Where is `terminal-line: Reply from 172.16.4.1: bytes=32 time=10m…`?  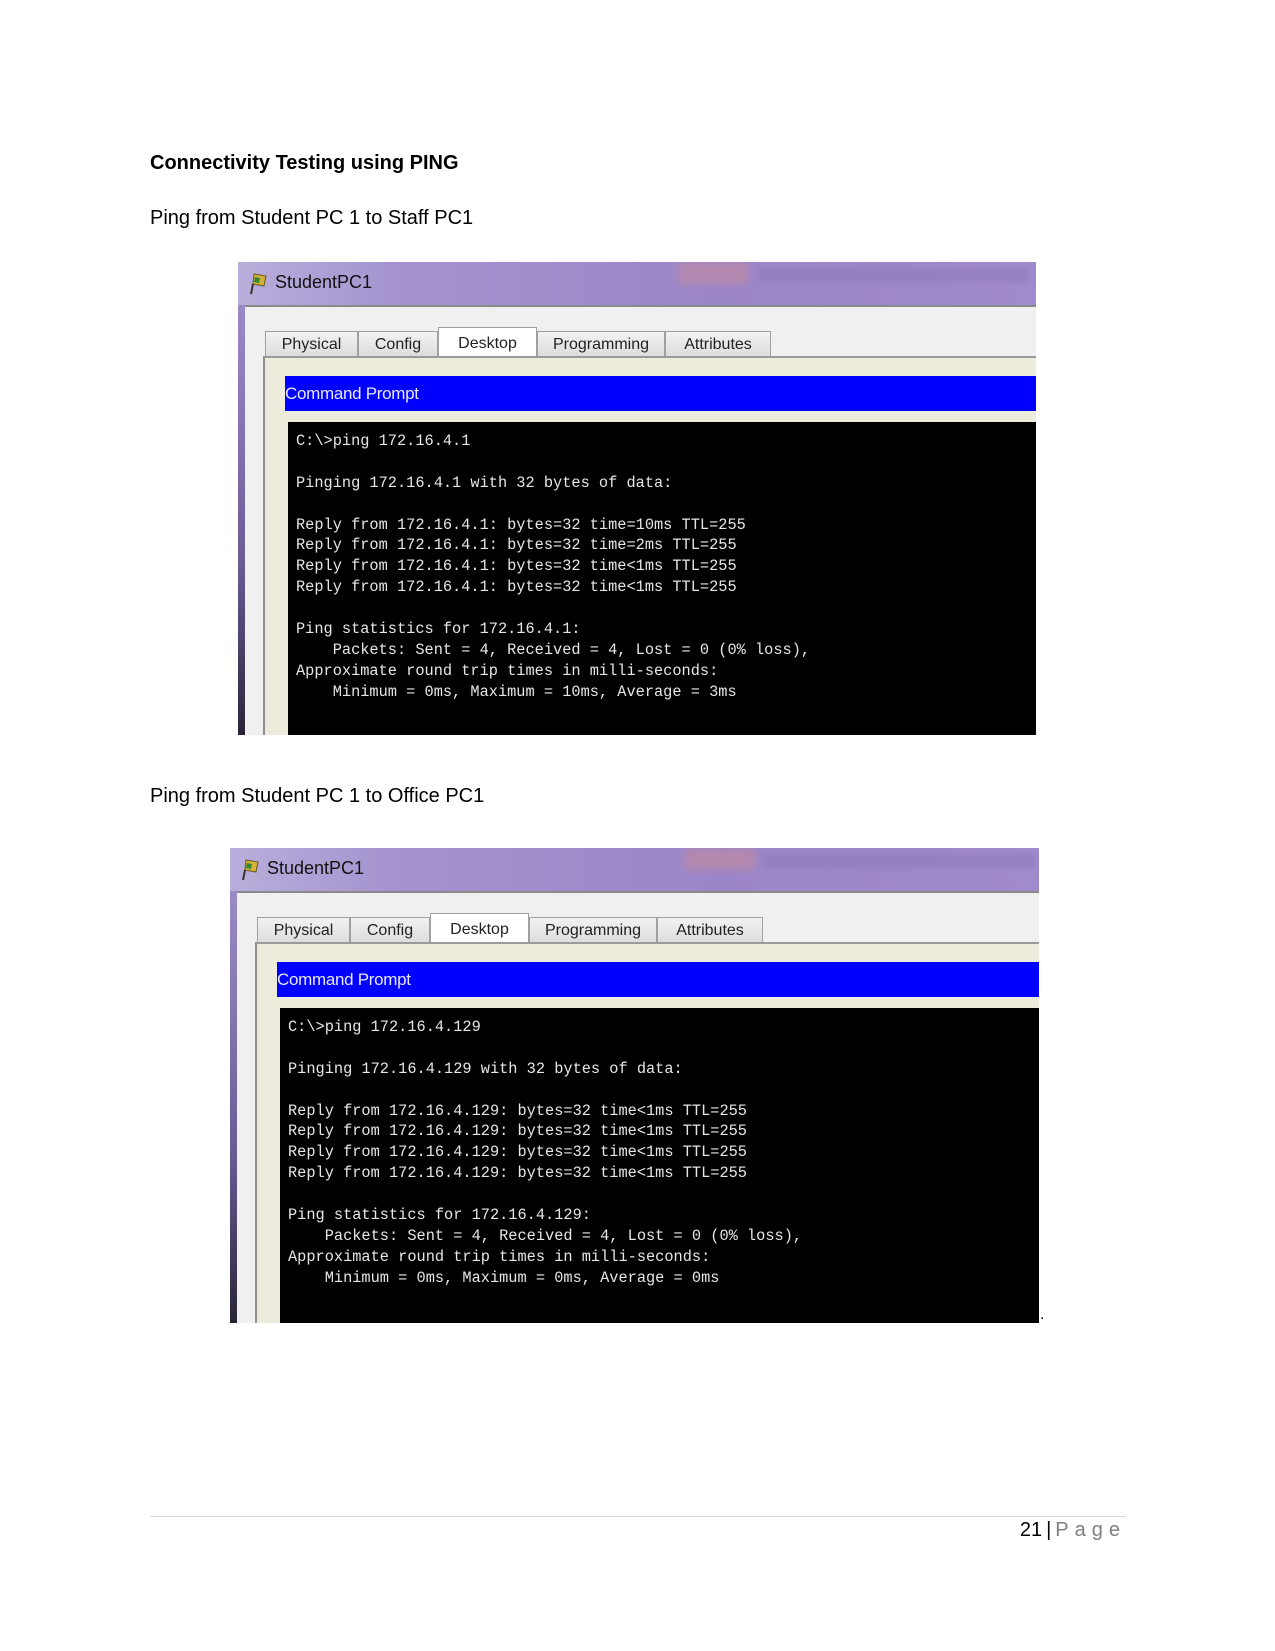 terminal-line: Reply from 172.16.4.1: bytes=32 time=10m… is located at coordinates (521, 524).